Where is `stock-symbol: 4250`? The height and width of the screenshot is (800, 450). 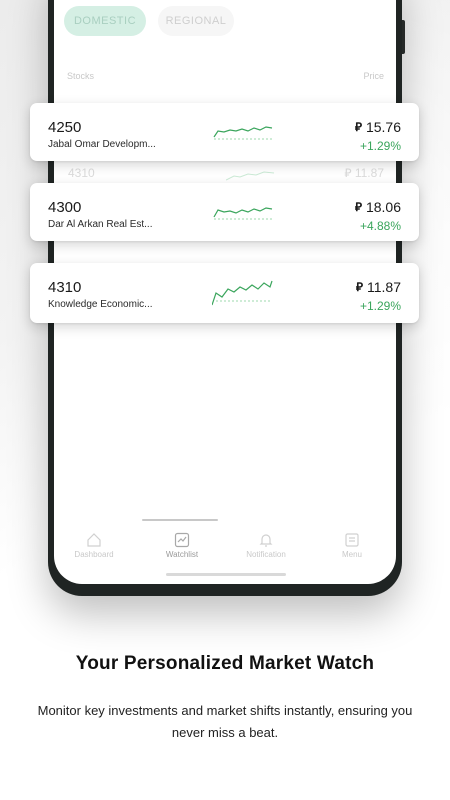
stock-symbol: 4250 is located at coordinates (65, 127).